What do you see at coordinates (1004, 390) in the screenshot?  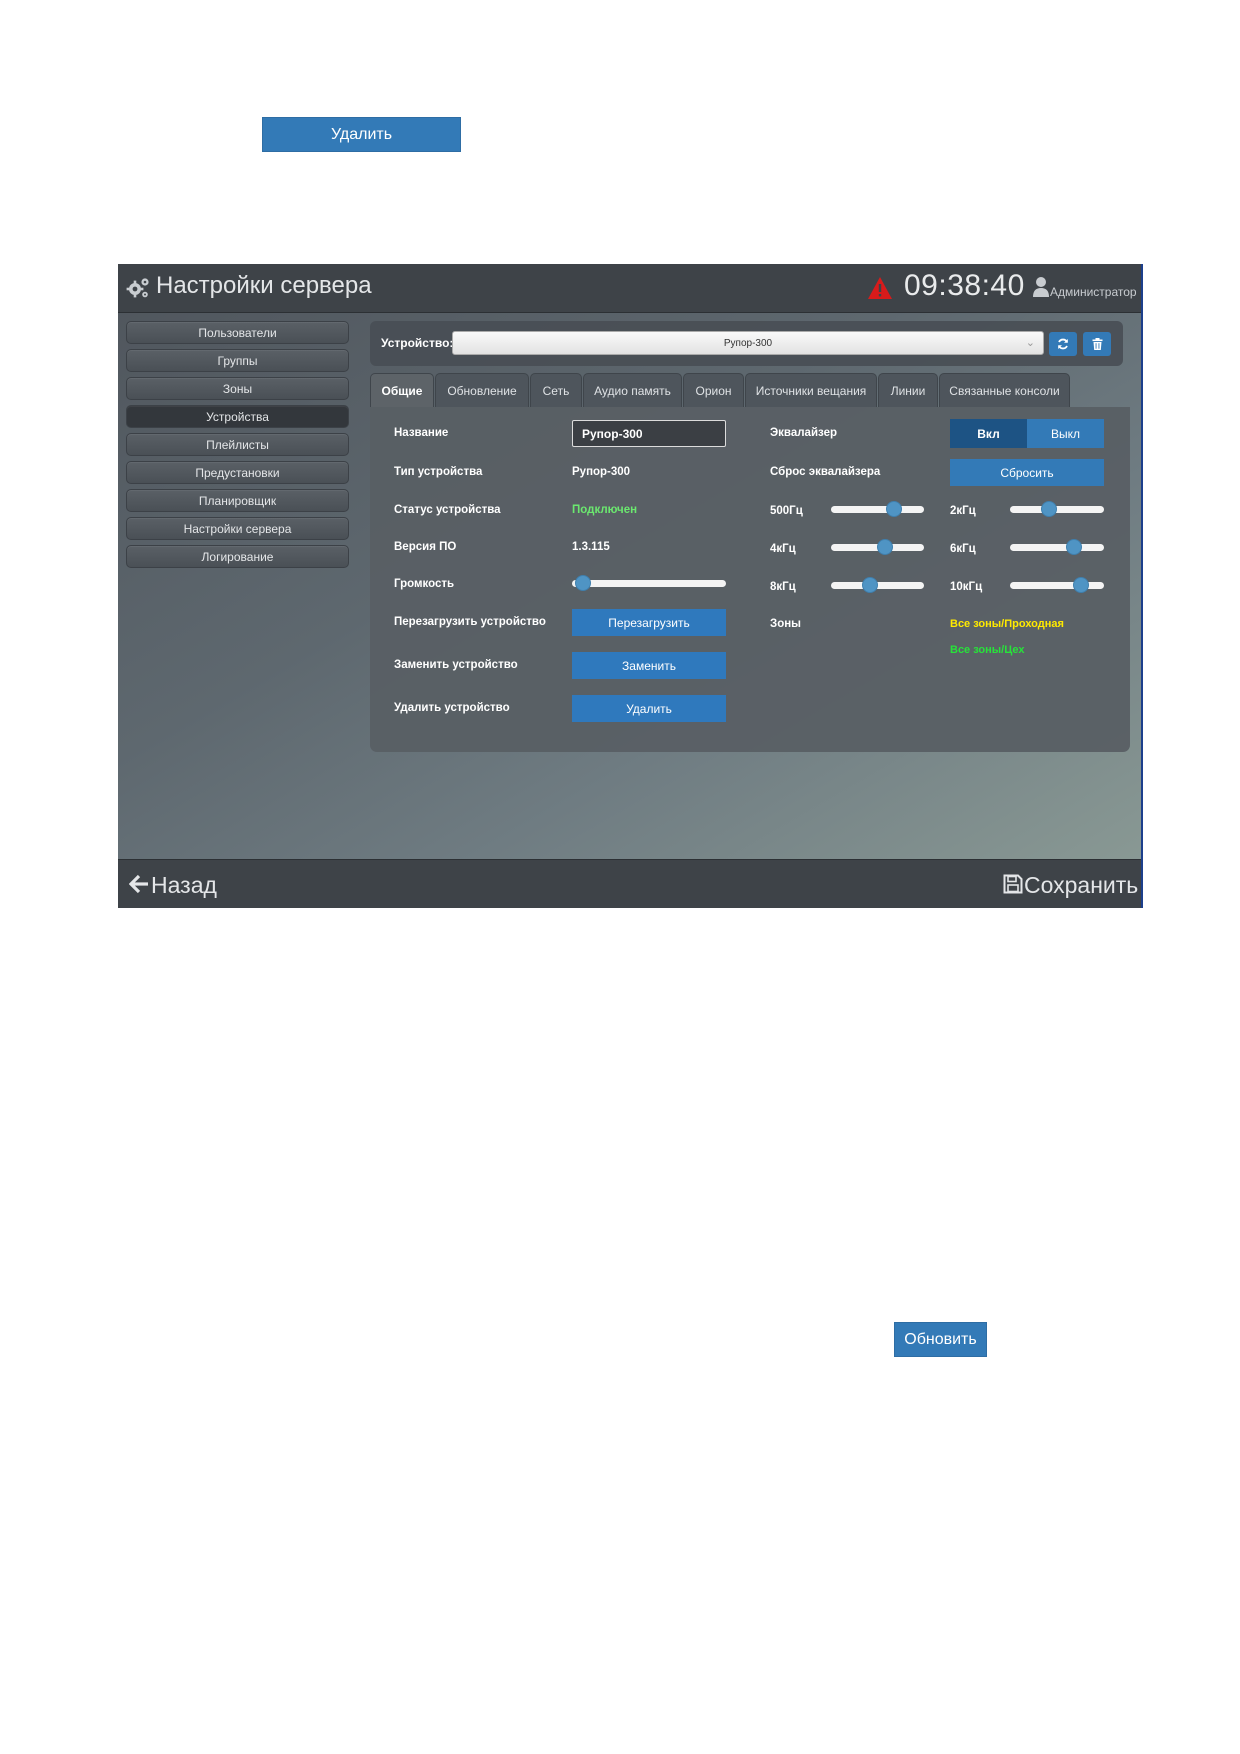 I see `tab-linked-consoles: Связанные консоли` at bounding box center [1004, 390].